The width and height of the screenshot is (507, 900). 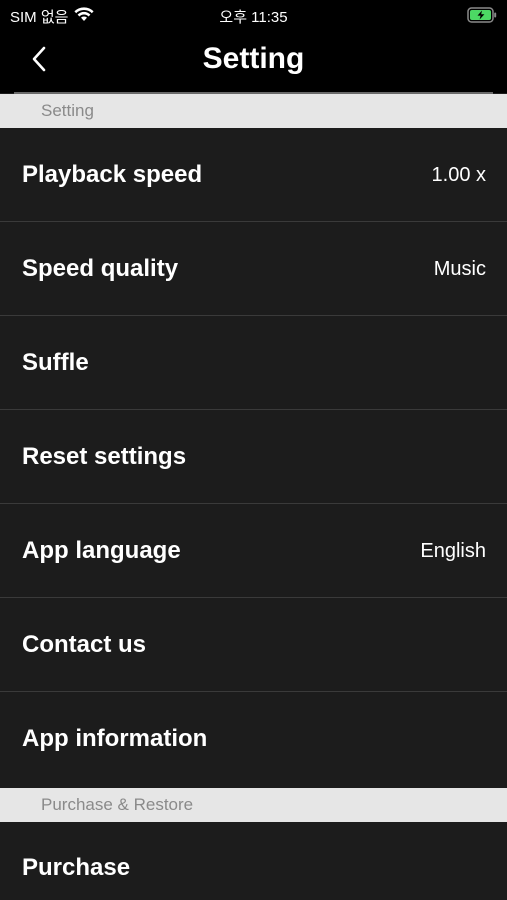 I want to click on row-value: 1.00 x, so click(x=458, y=175).